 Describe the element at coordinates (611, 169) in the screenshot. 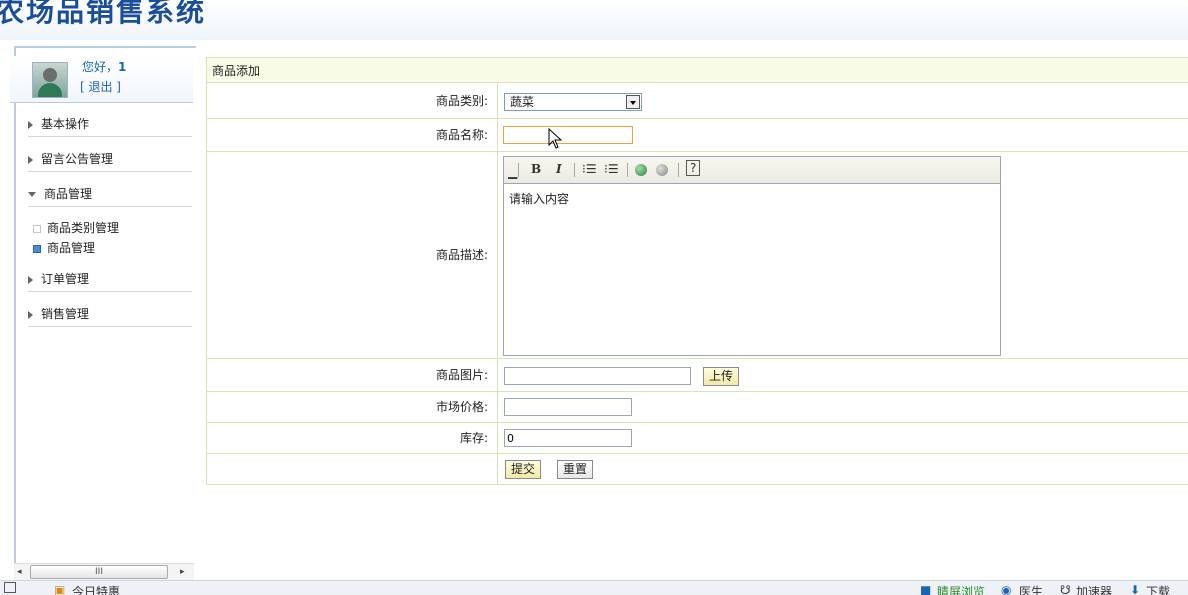

I see `unordered-list-icon: ⁝☰` at that location.